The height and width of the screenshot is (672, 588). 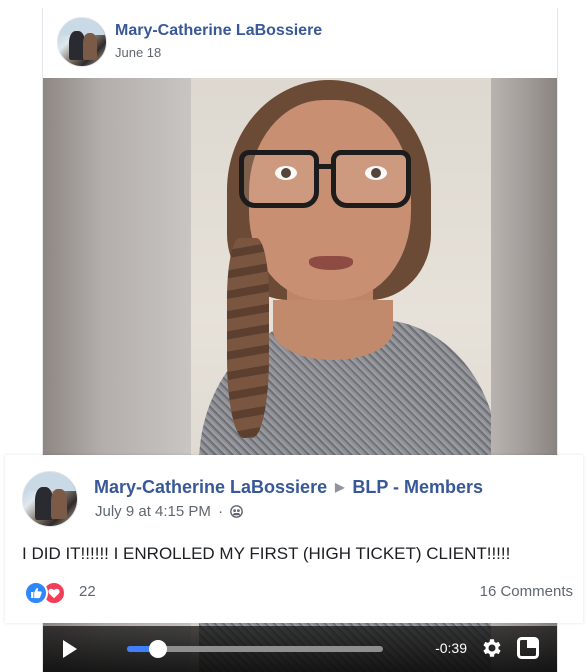 I want to click on comments-link: 16 Comments, so click(x=526, y=591).